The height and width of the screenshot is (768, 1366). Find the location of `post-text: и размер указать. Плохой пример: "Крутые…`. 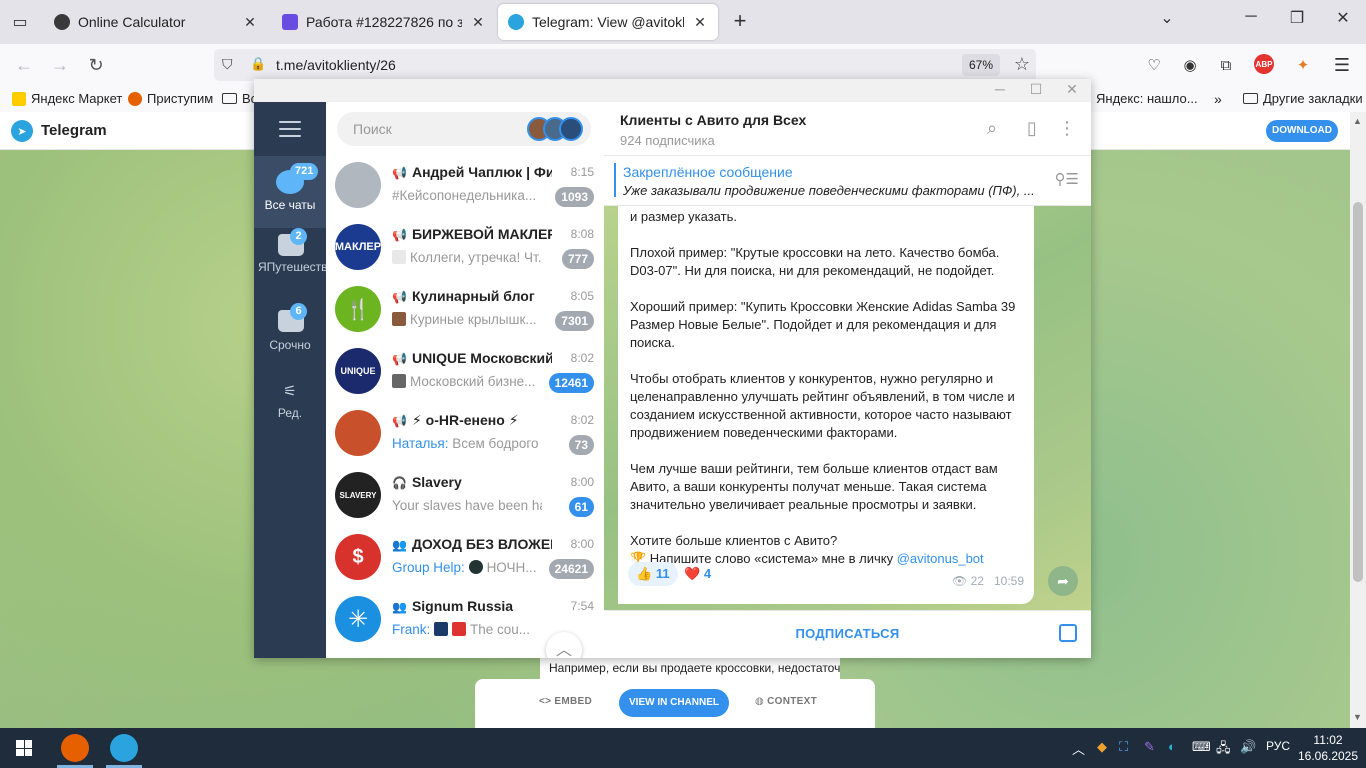

post-text: и размер указать. Плохой пример: "Крутые… is located at coordinates (823, 387).